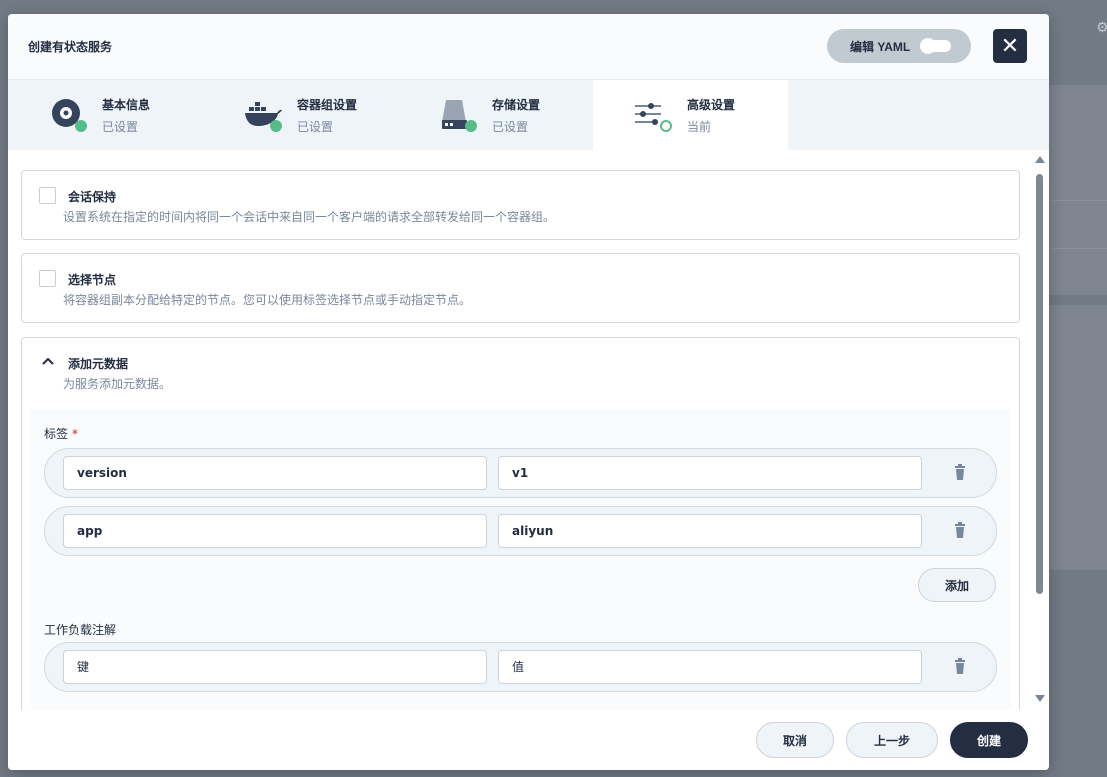 The width and height of the screenshot is (1107, 777). What do you see at coordinates (520, 288) in the screenshot?
I see `node-selection-panel: 选择节点 将容器组副本分配给特定的节点。您可以使用标签选择节点或手动指定节点。` at bounding box center [520, 288].